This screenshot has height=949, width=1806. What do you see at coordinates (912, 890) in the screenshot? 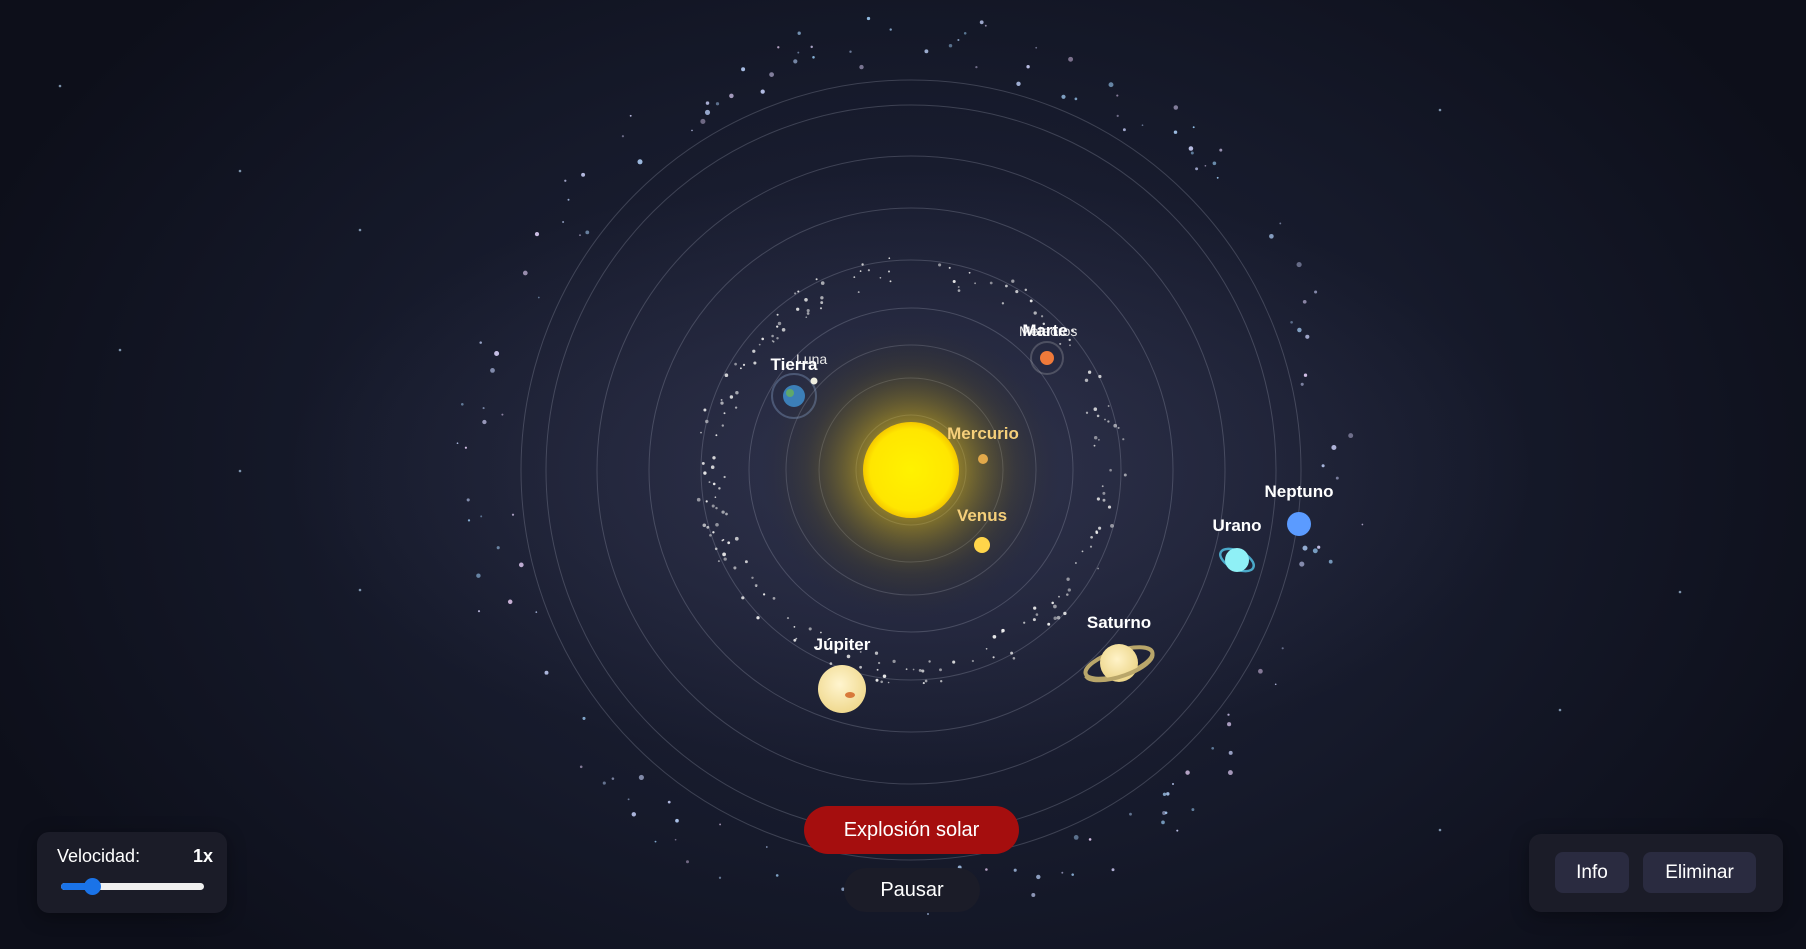
I see `pause-button: Pausar` at bounding box center [912, 890].